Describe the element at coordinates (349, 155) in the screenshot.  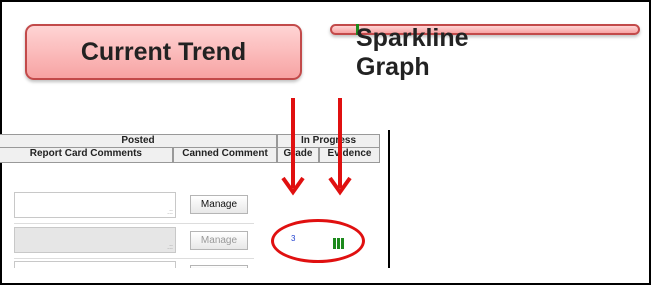
I see `evidence-header: Evidence` at that location.